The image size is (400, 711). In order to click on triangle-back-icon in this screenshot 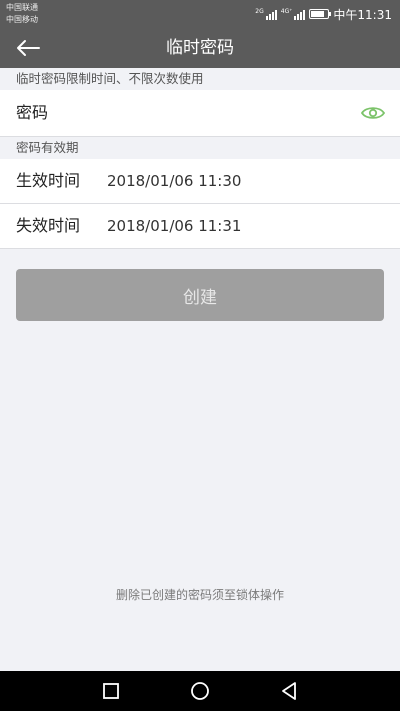, I will do `click(289, 691)`.